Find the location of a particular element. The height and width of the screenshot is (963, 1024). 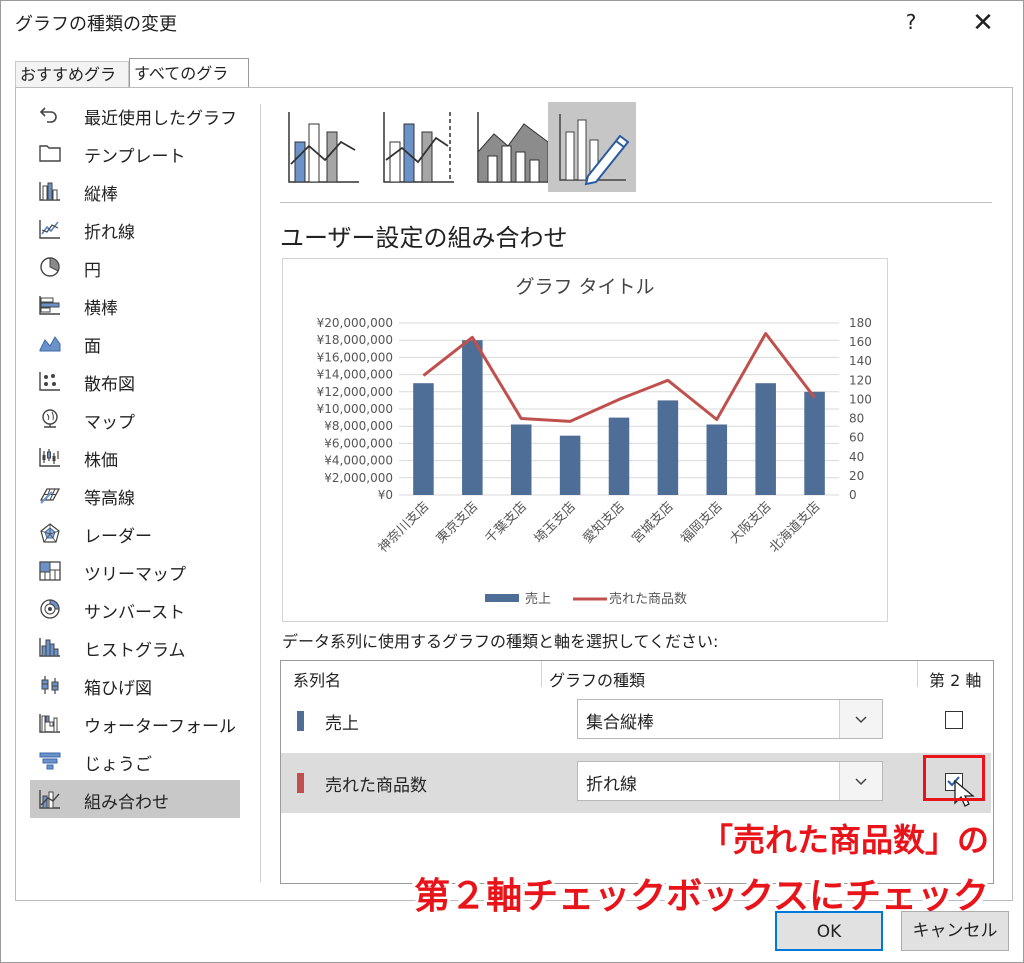

scatter-chart-icon is located at coordinates (49, 381).